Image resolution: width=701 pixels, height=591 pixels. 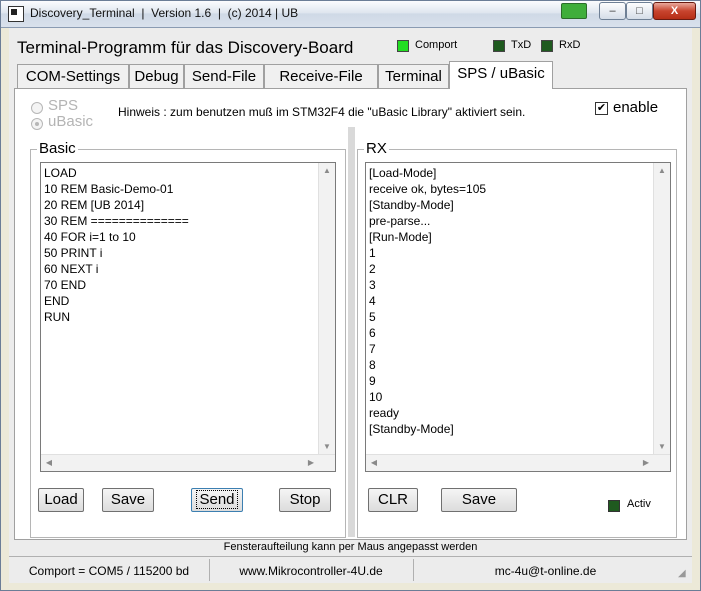 I want to click on txd-label: TxD, so click(x=521, y=45).